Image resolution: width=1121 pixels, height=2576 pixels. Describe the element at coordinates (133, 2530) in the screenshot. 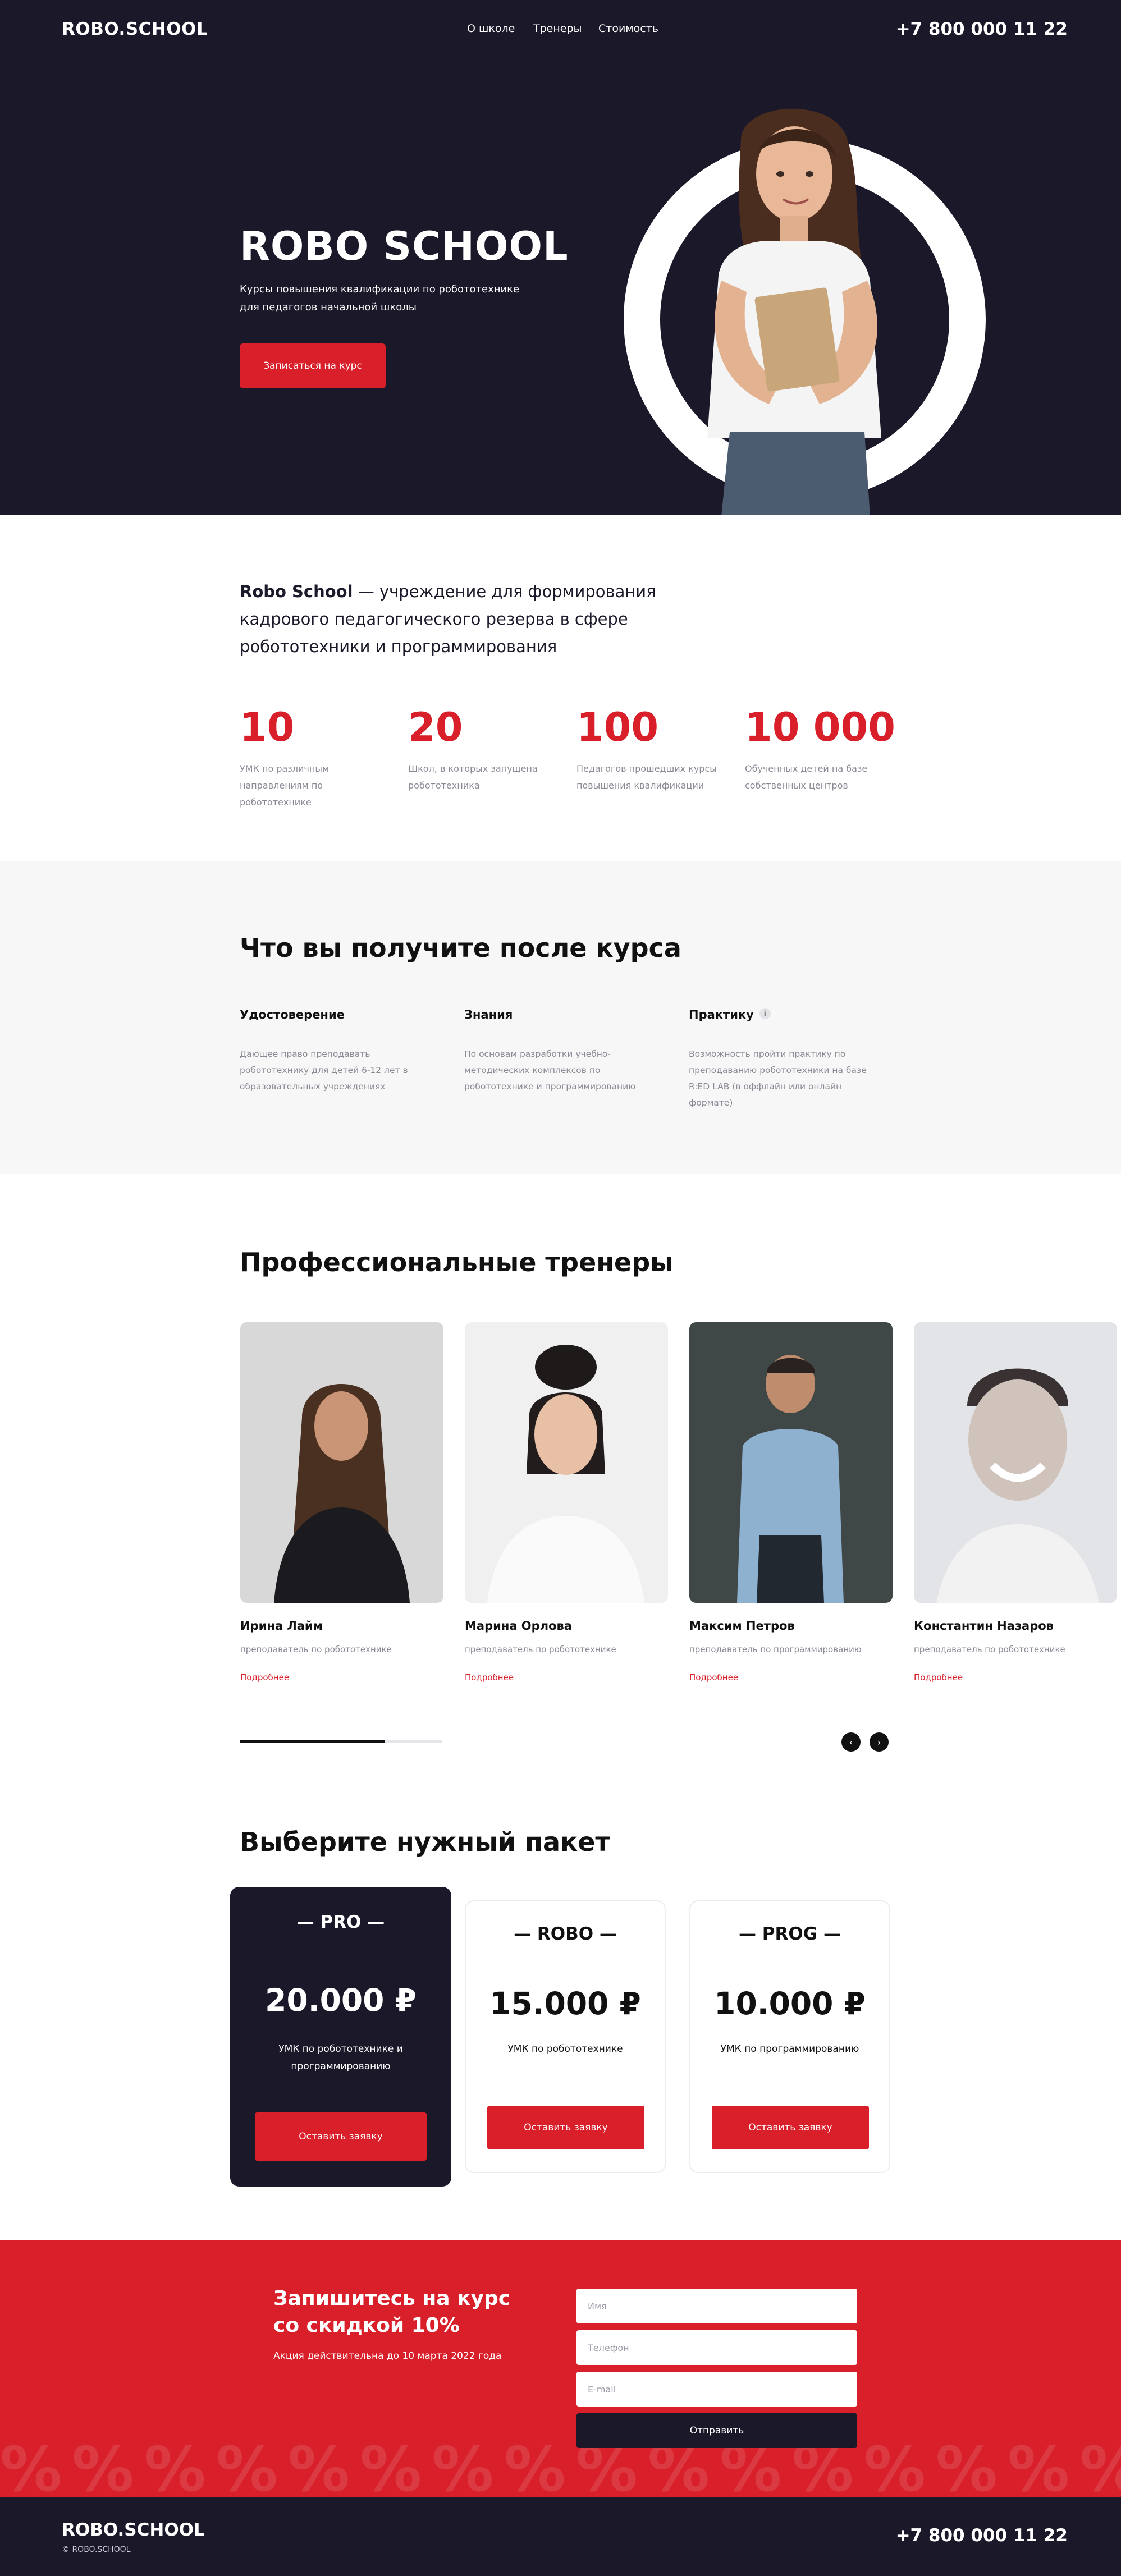

I see `footer-logo: ROBO.SCHOOL` at that location.